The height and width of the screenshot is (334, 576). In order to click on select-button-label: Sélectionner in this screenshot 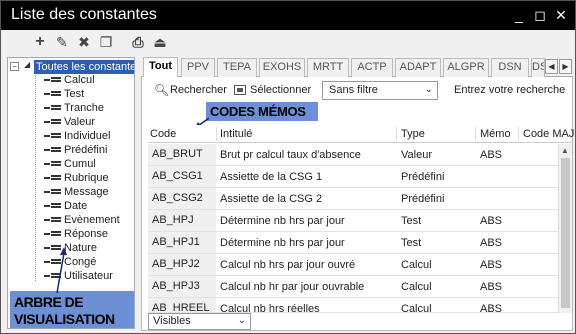, I will do `click(281, 90)`.